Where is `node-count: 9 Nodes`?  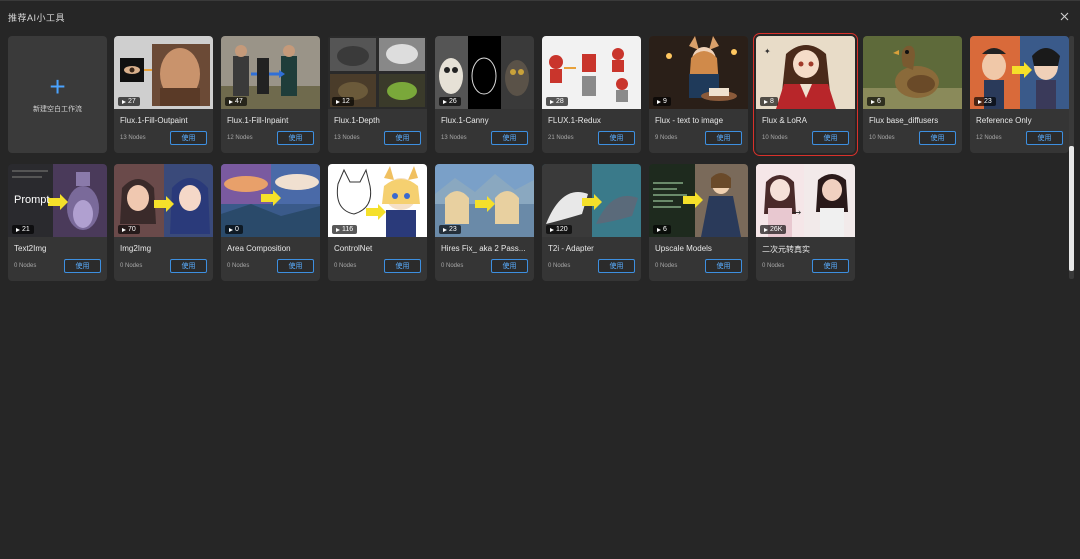
node-count: 9 Nodes is located at coordinates (666, 138).